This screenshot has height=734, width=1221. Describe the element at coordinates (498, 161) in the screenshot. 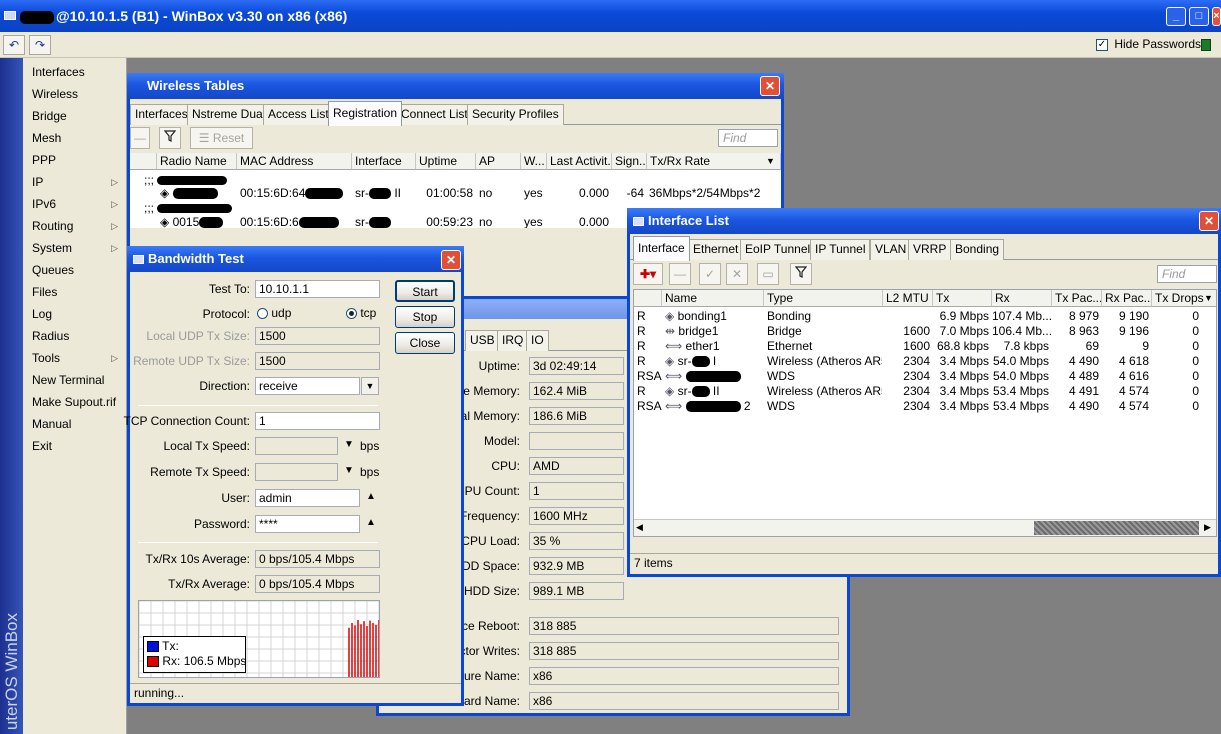

I see `col-ap: AP` at that location.